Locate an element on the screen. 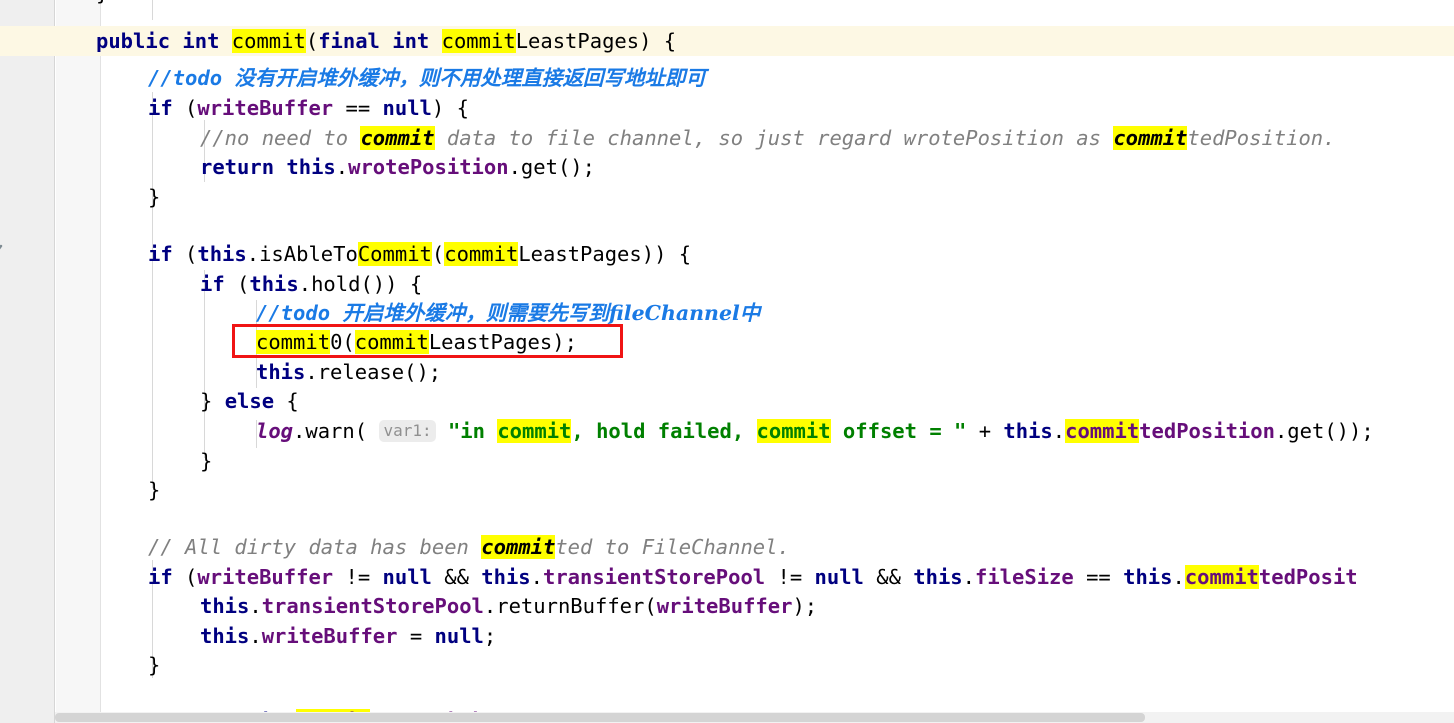 The image size is (1454, 723). code-line-text: return this.wrotePosition.get(); is located at coordinates (397, 167).